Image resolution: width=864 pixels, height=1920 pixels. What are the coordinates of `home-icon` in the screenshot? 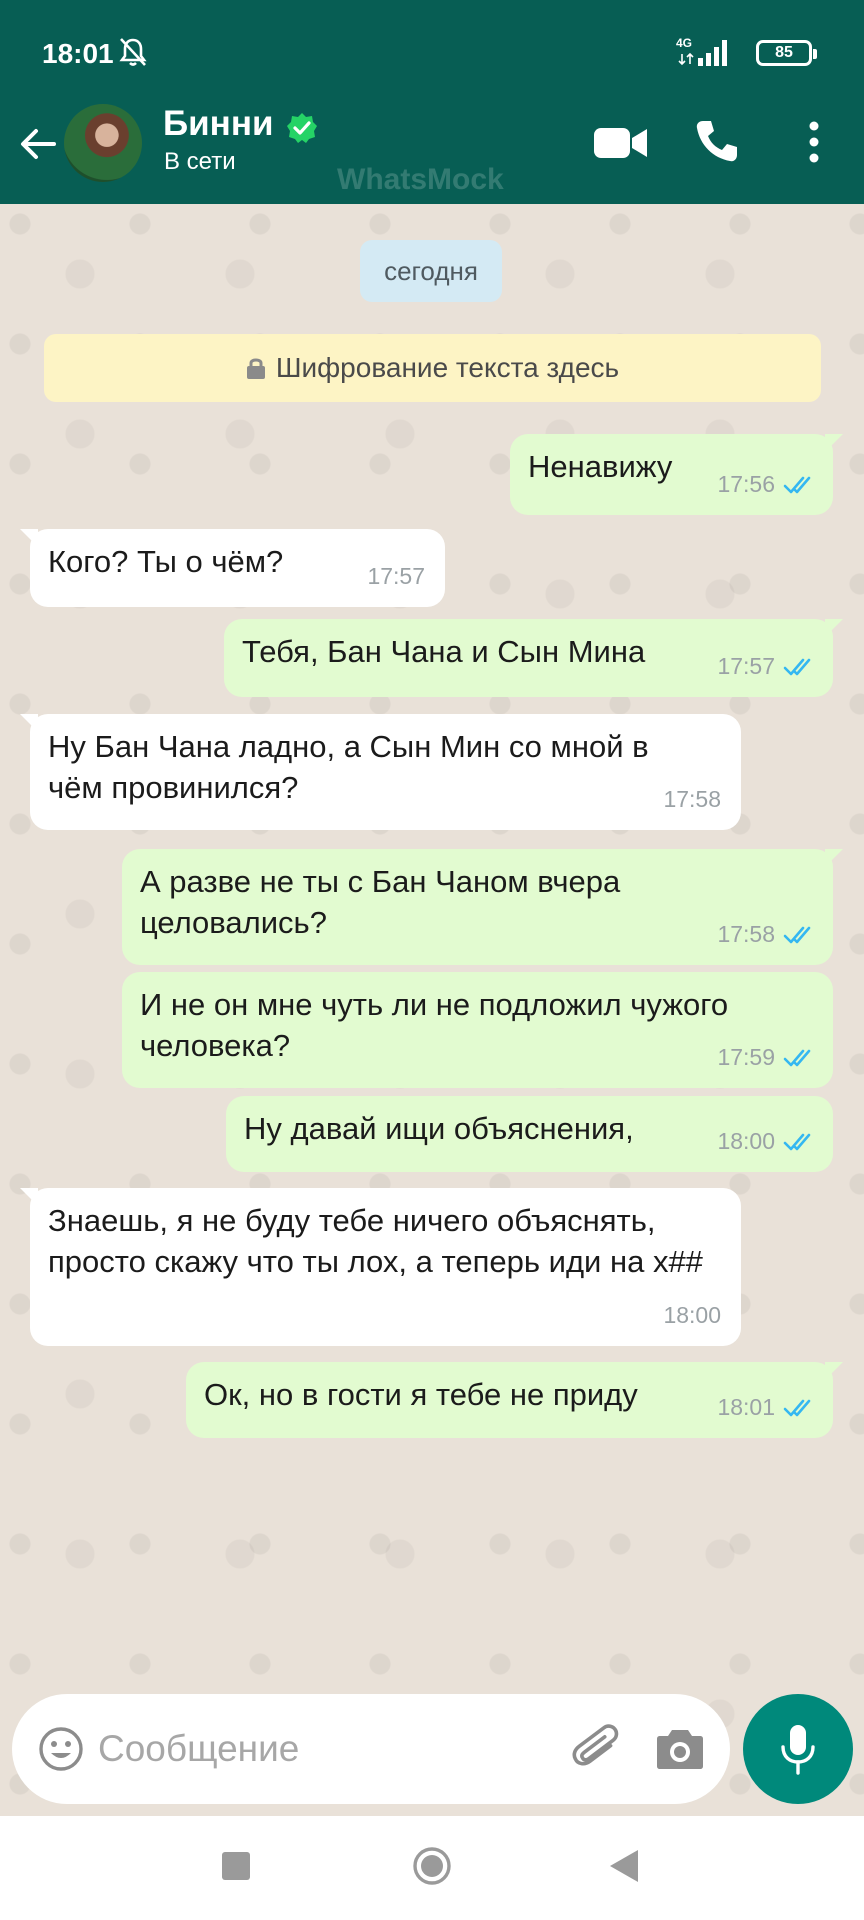 It's located at (432, 1866).